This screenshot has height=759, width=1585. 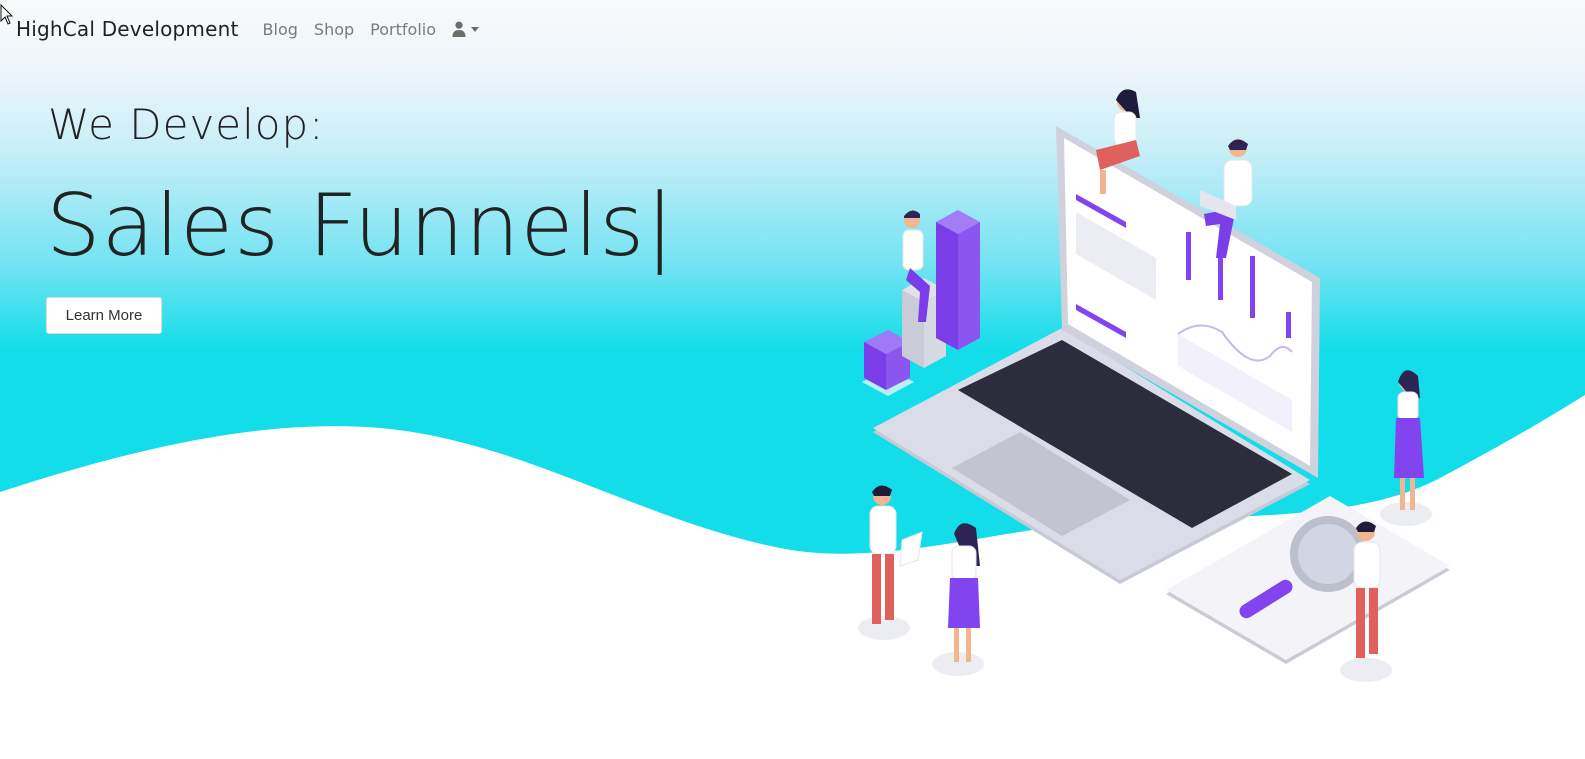 What do you see at coordinates (921, 580) in the screenshot?
I see `two-people-talking` at bounding box center [921, 580].